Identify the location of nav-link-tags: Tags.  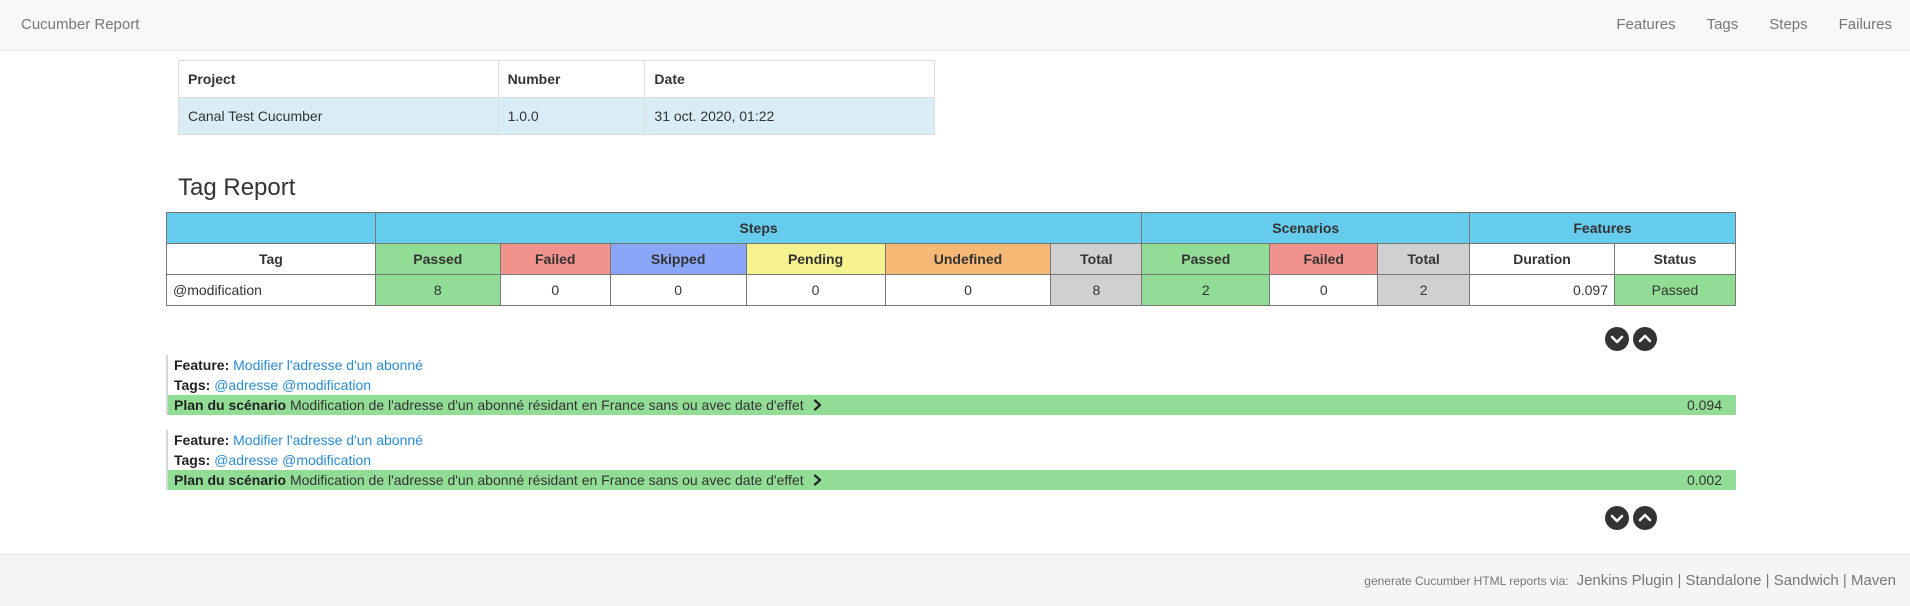
(1723, 24).